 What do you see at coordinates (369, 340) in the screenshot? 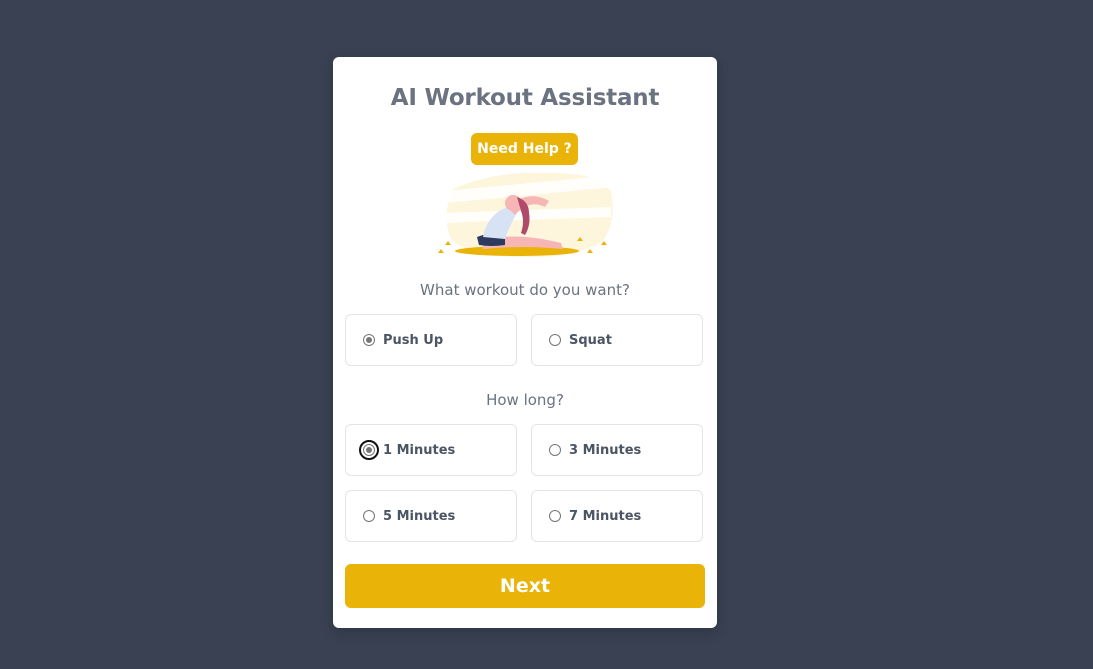
I see `push-up-radio` at bounding box center [369, 340].